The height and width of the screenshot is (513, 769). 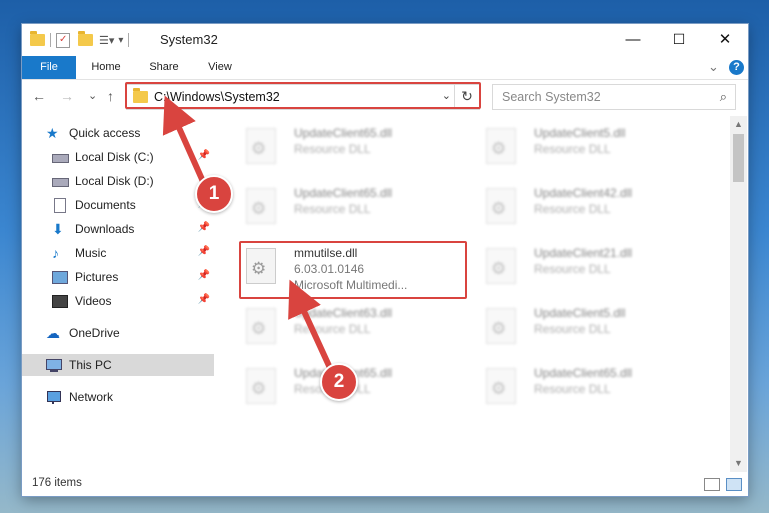 What do you see at coordinates (738, 124) in the screenshot?
I see `scroll-up-icon: ▲` at bounding box center [738, 124].